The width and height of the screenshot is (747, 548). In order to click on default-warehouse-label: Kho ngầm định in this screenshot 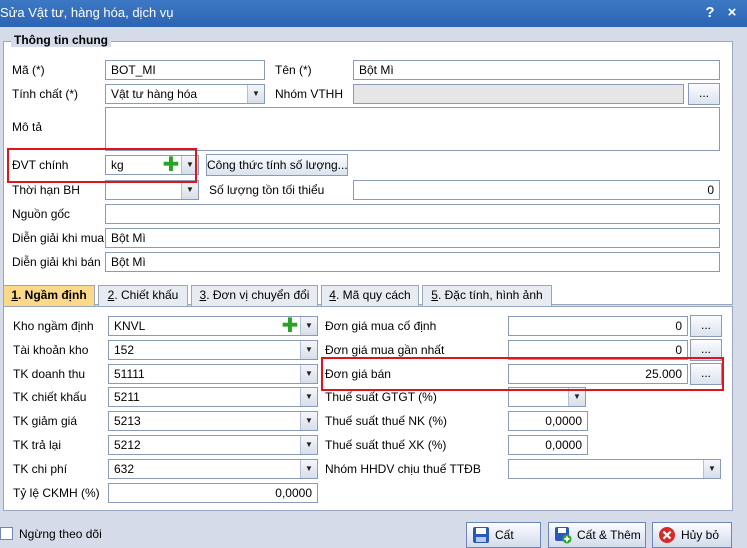, I will do `click(53, 326)`.